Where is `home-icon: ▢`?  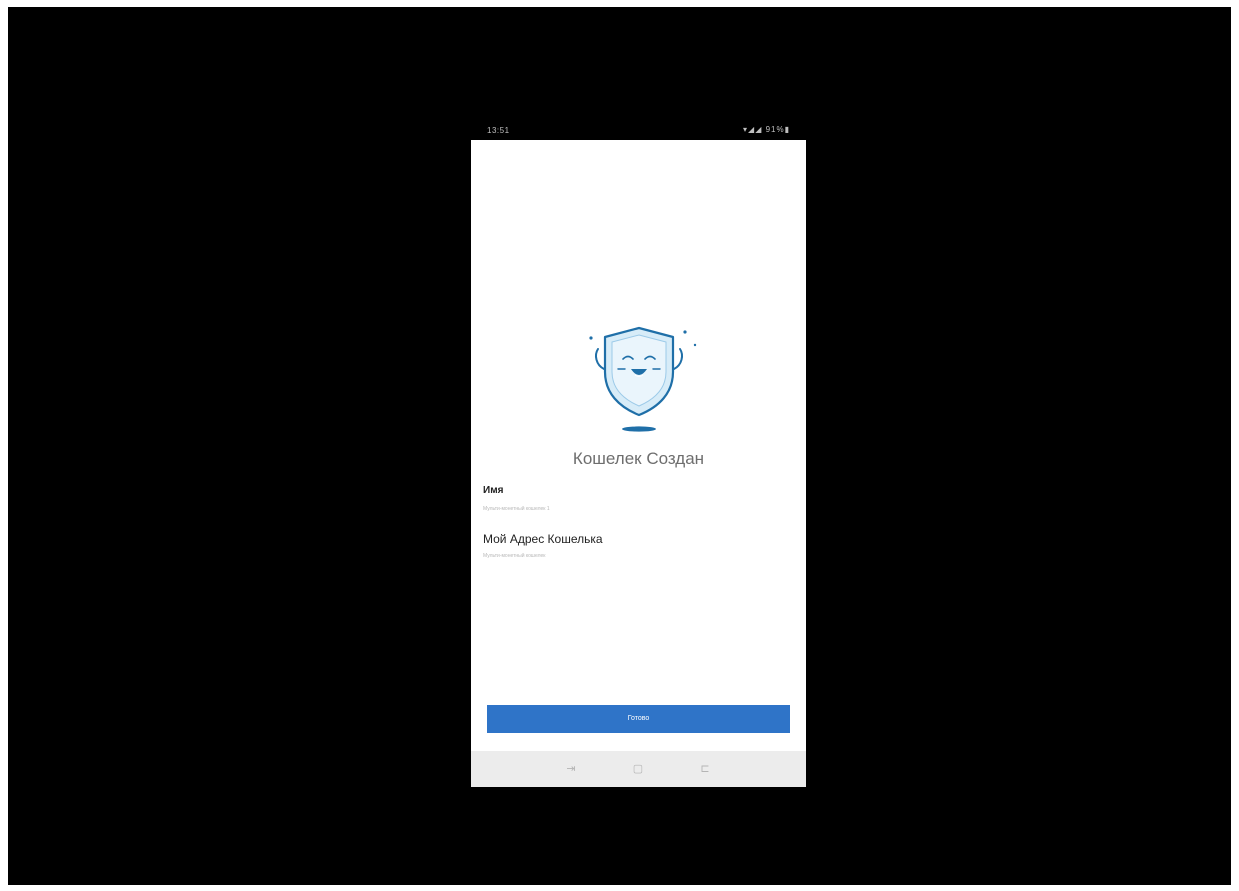 home-icon: ▢ is located at coordinates (638, 769).